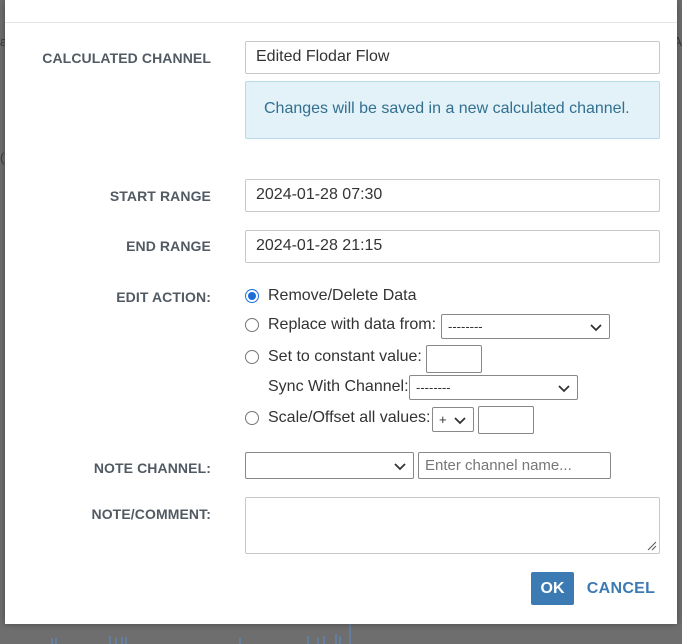 Image resolution: width=682 pixels, height=644 pixels. I want to click on note-channel-select, so click(329, 465).